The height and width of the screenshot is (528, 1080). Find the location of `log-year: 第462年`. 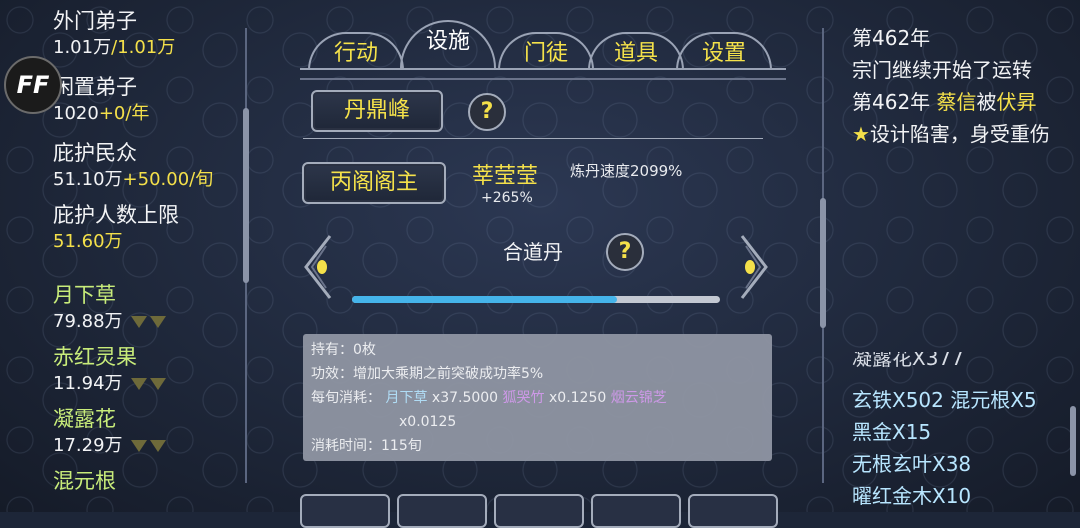

log-year: 第462年 is located at coordinates (894, 102).